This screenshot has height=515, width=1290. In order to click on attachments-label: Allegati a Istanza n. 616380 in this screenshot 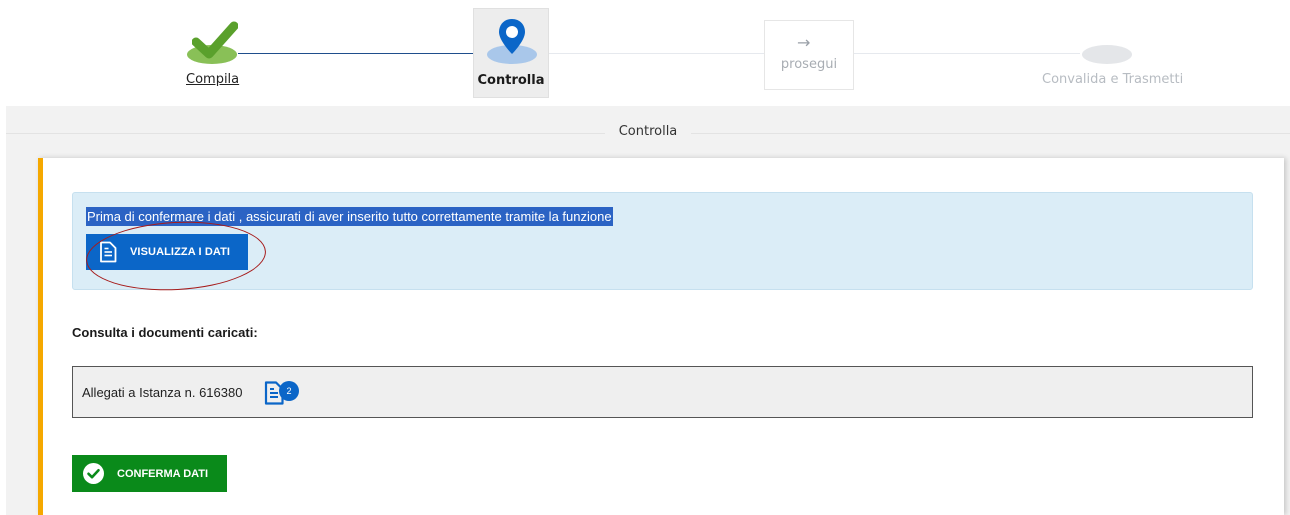, I will do `click(162, 392)`.